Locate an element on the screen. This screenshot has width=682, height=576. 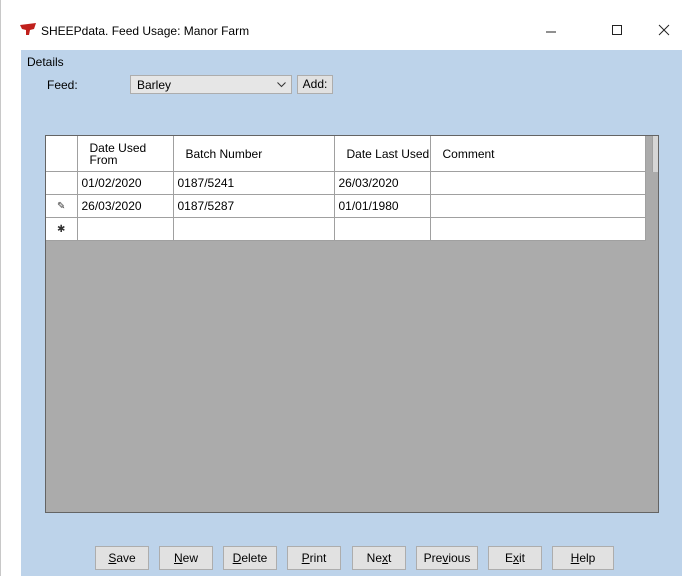
add-feed-button: Add: is located at coordinates (315, 84).